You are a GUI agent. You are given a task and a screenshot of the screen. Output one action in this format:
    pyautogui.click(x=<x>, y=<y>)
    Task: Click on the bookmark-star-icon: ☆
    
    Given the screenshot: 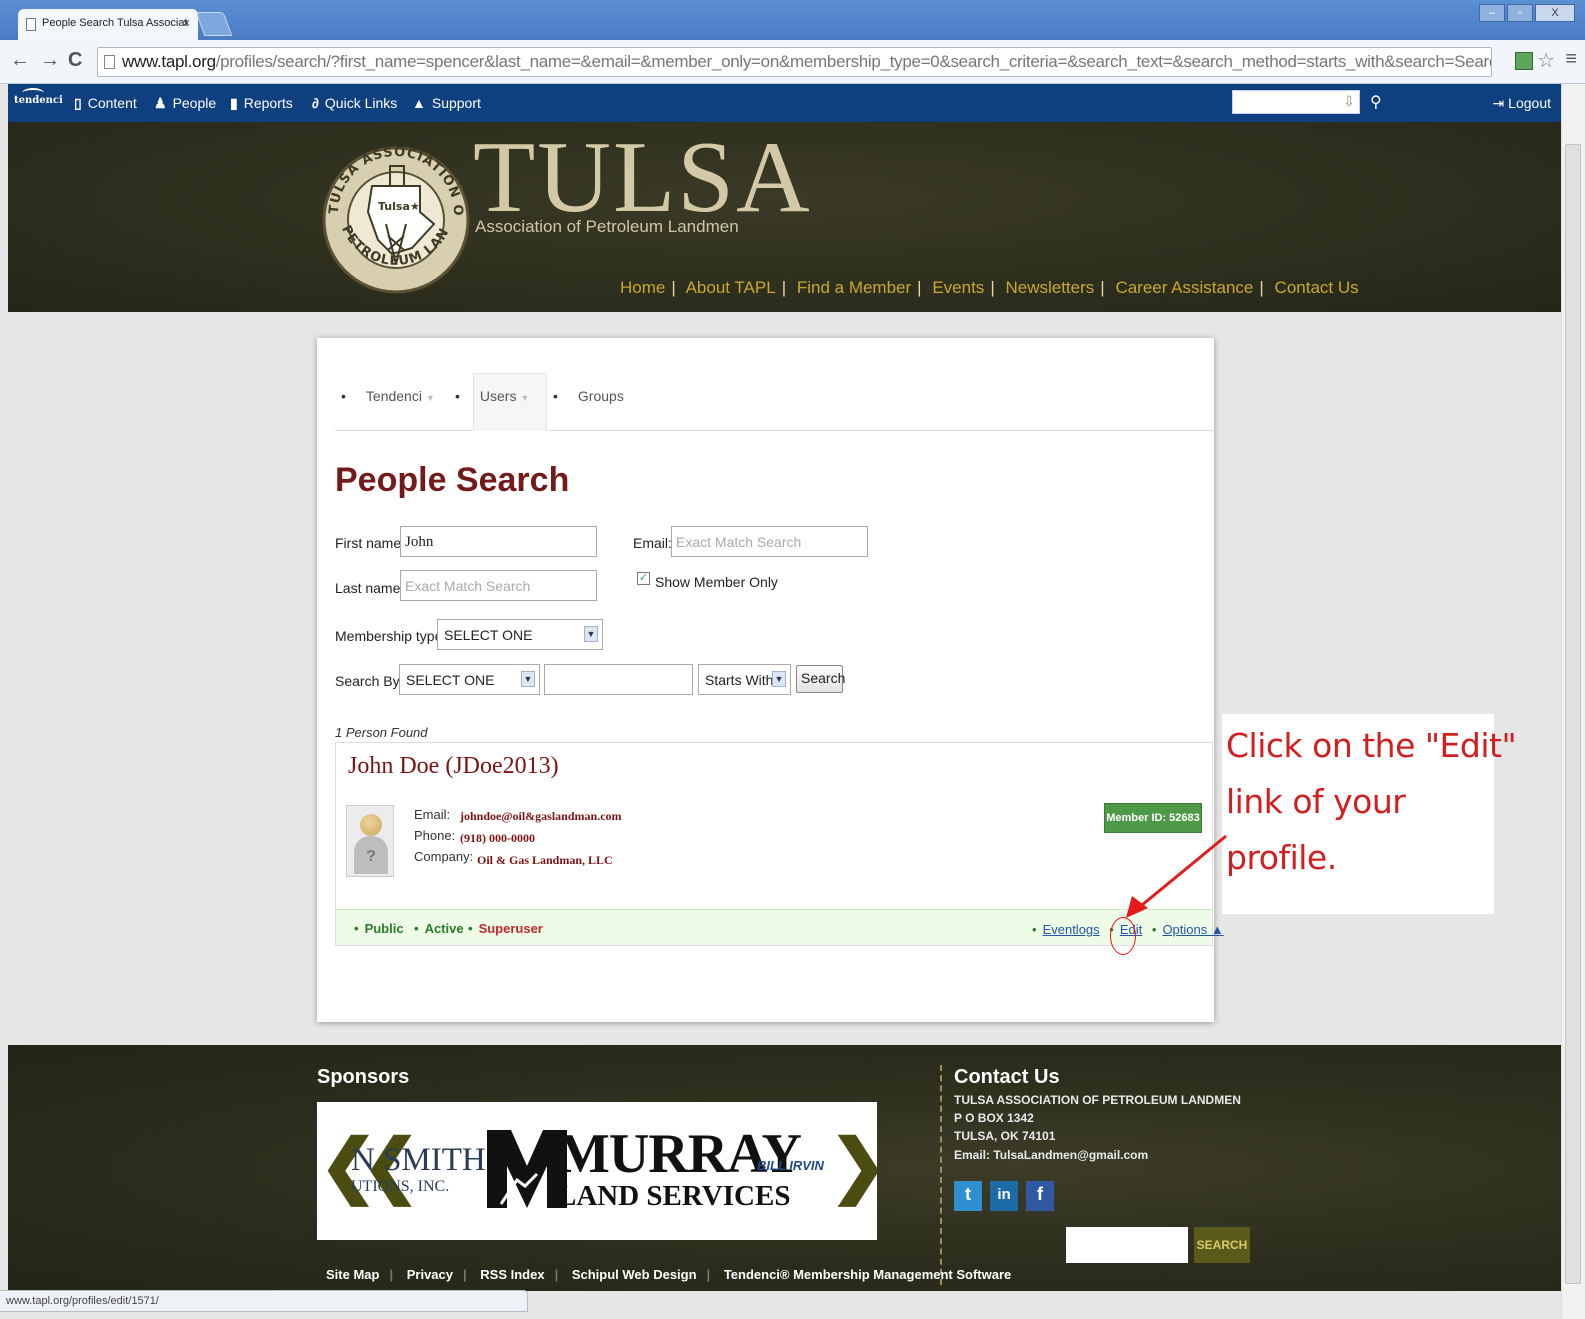 What is the action you would take?
    pyautogui.click(x=1546, y=60)
    